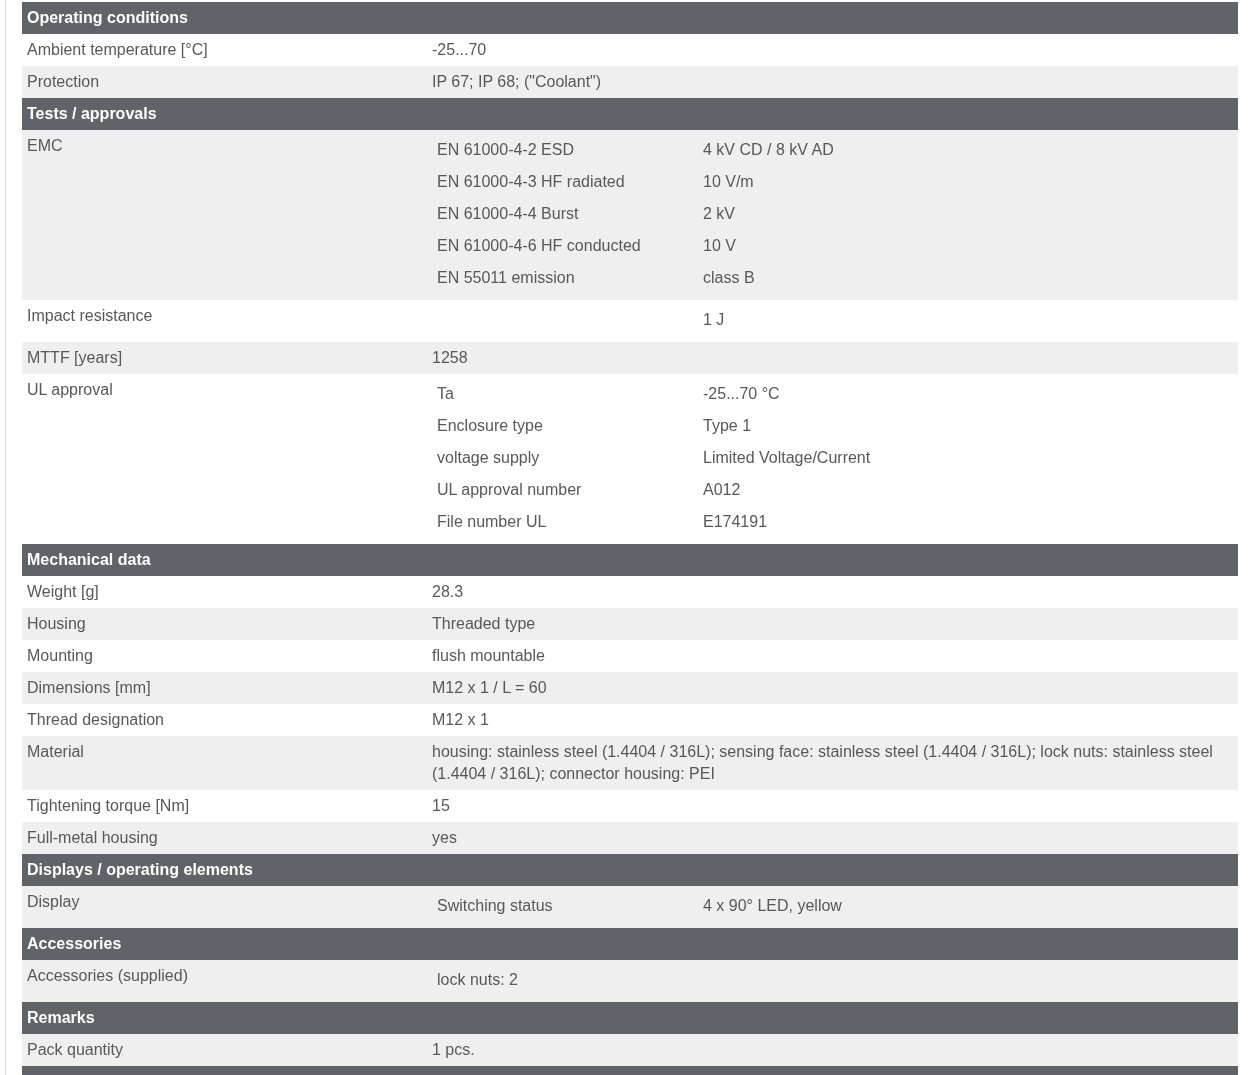 This screenshot has width=1252, height=1075. Describe the element at coordinates (728, 181) in the screenshot. I see `detail-value: 10 V/m` at that location.